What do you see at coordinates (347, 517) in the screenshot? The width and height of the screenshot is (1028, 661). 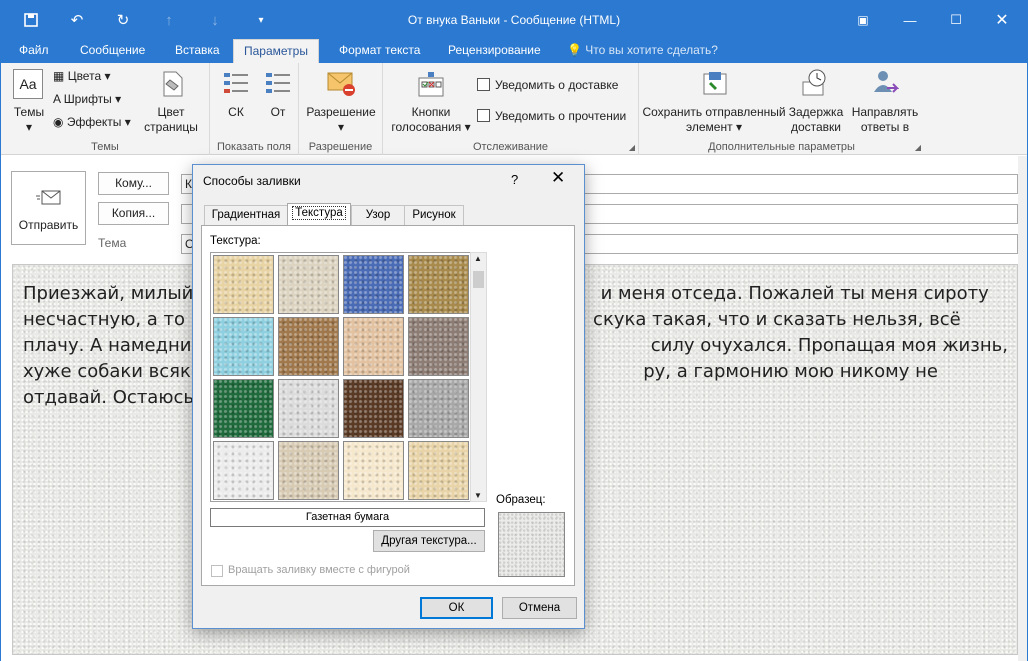 I see `selected-texture-name: Газетная бумага` at bounding box center [347, 517].